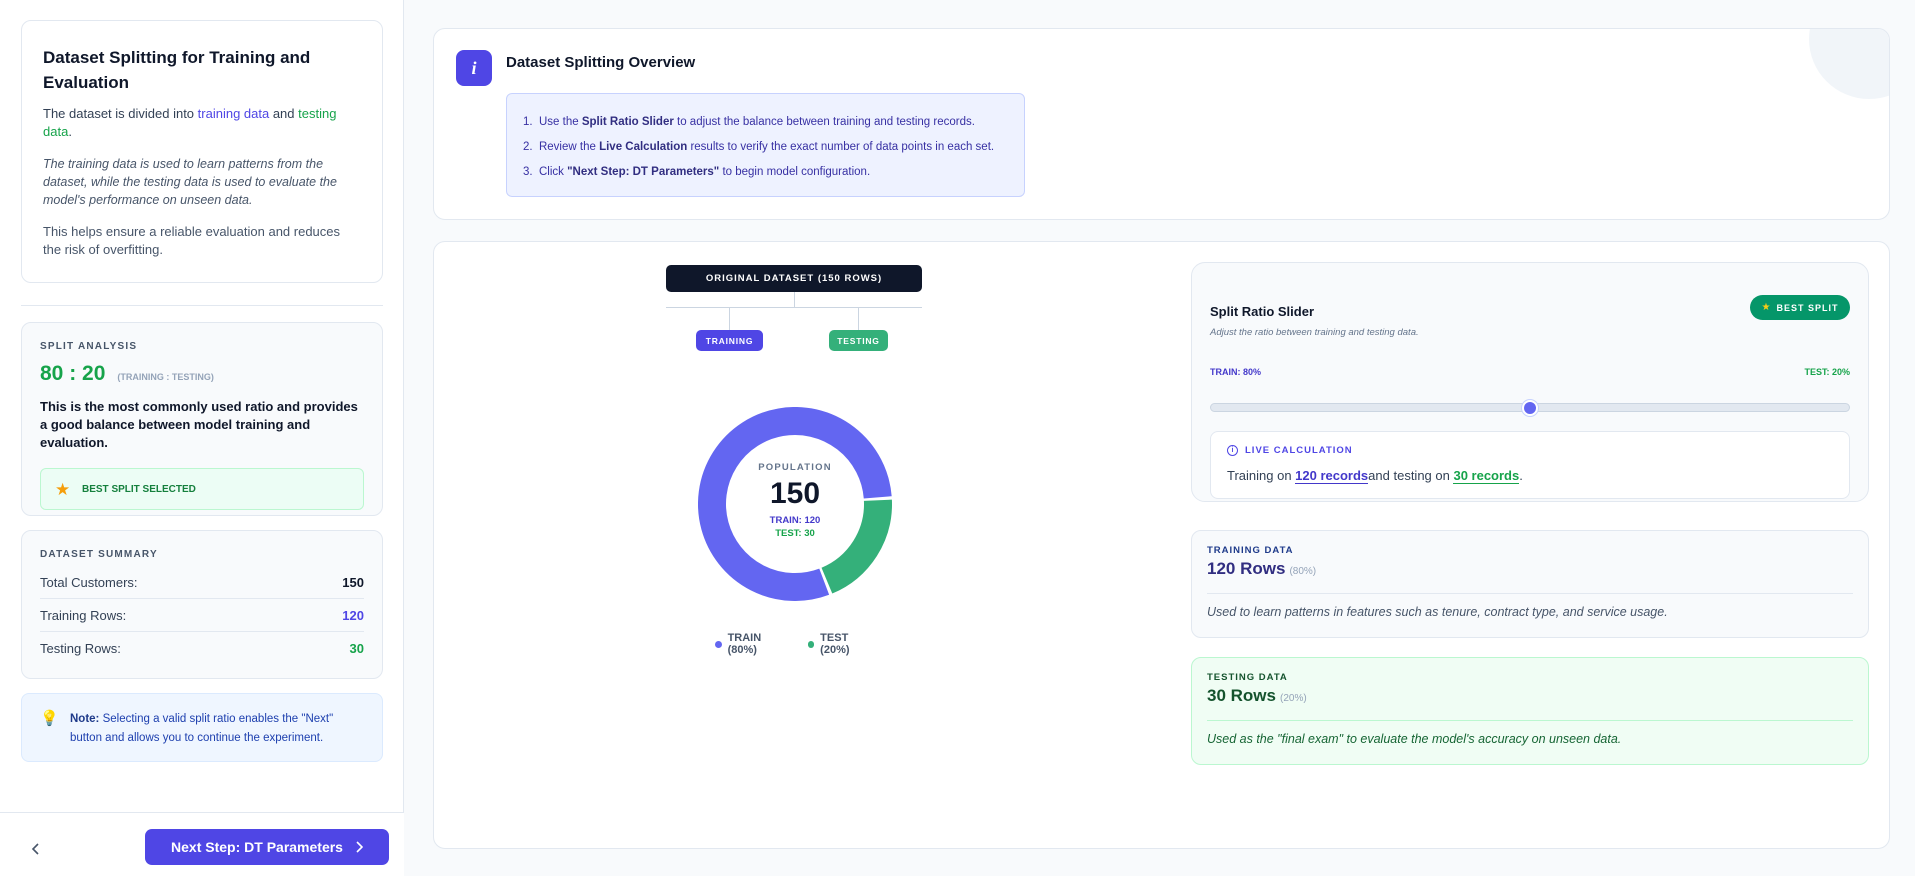 The height and width of the screenshot is (876, 1915). I want to click on slider-title: Split Ratio Slider, so click(1262, 311).